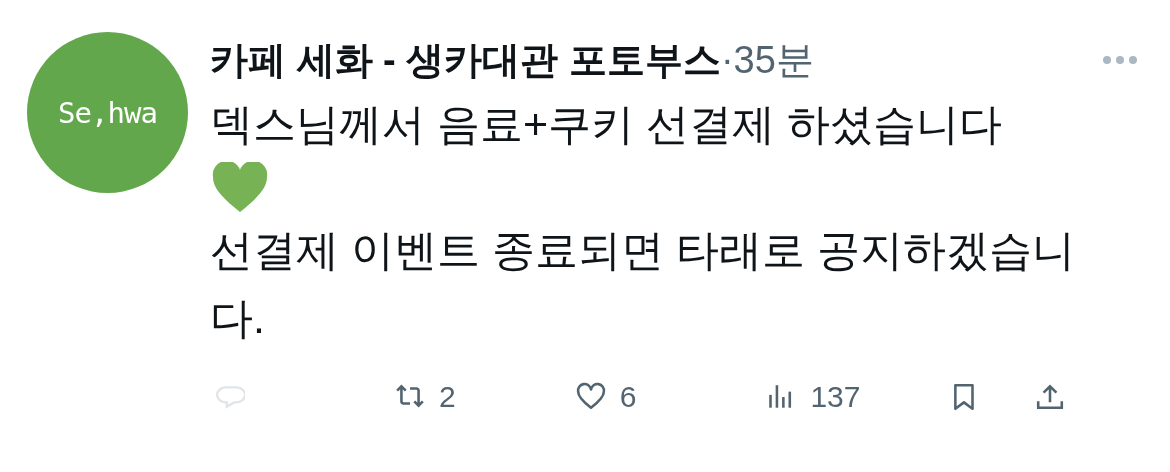  Describe the element at coordinates (240, 188) in the screenshot. I see `heart-emoji-icon` at that location.